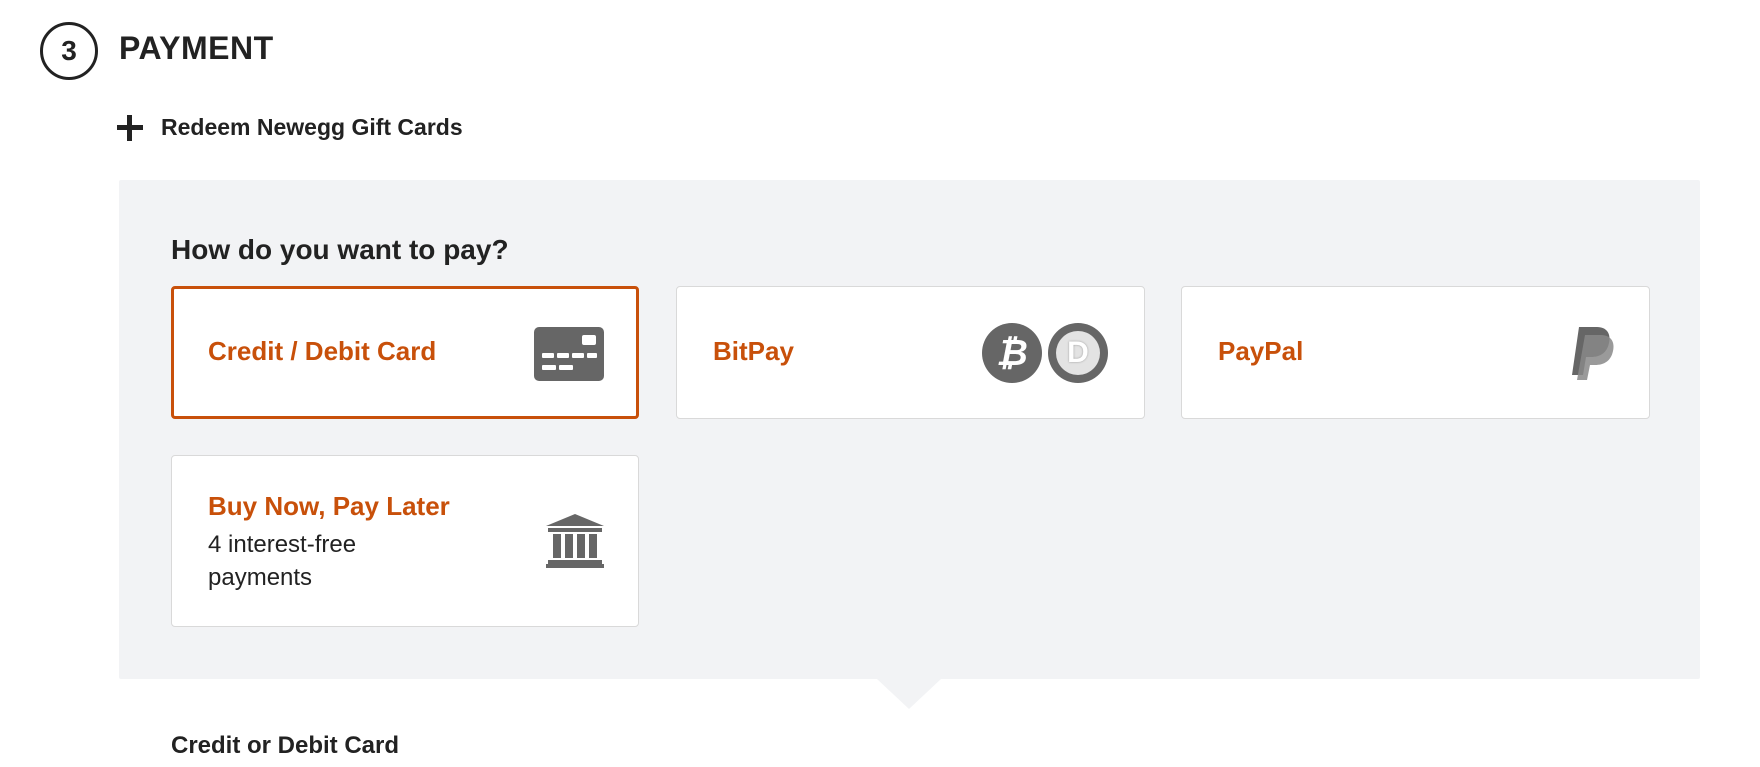 The width and height of the screenshot is (1760, 767). Describe the element at coordinates (1415, 352) in the screenshot. I see `payment-option-paypal: PayPal` at that location.